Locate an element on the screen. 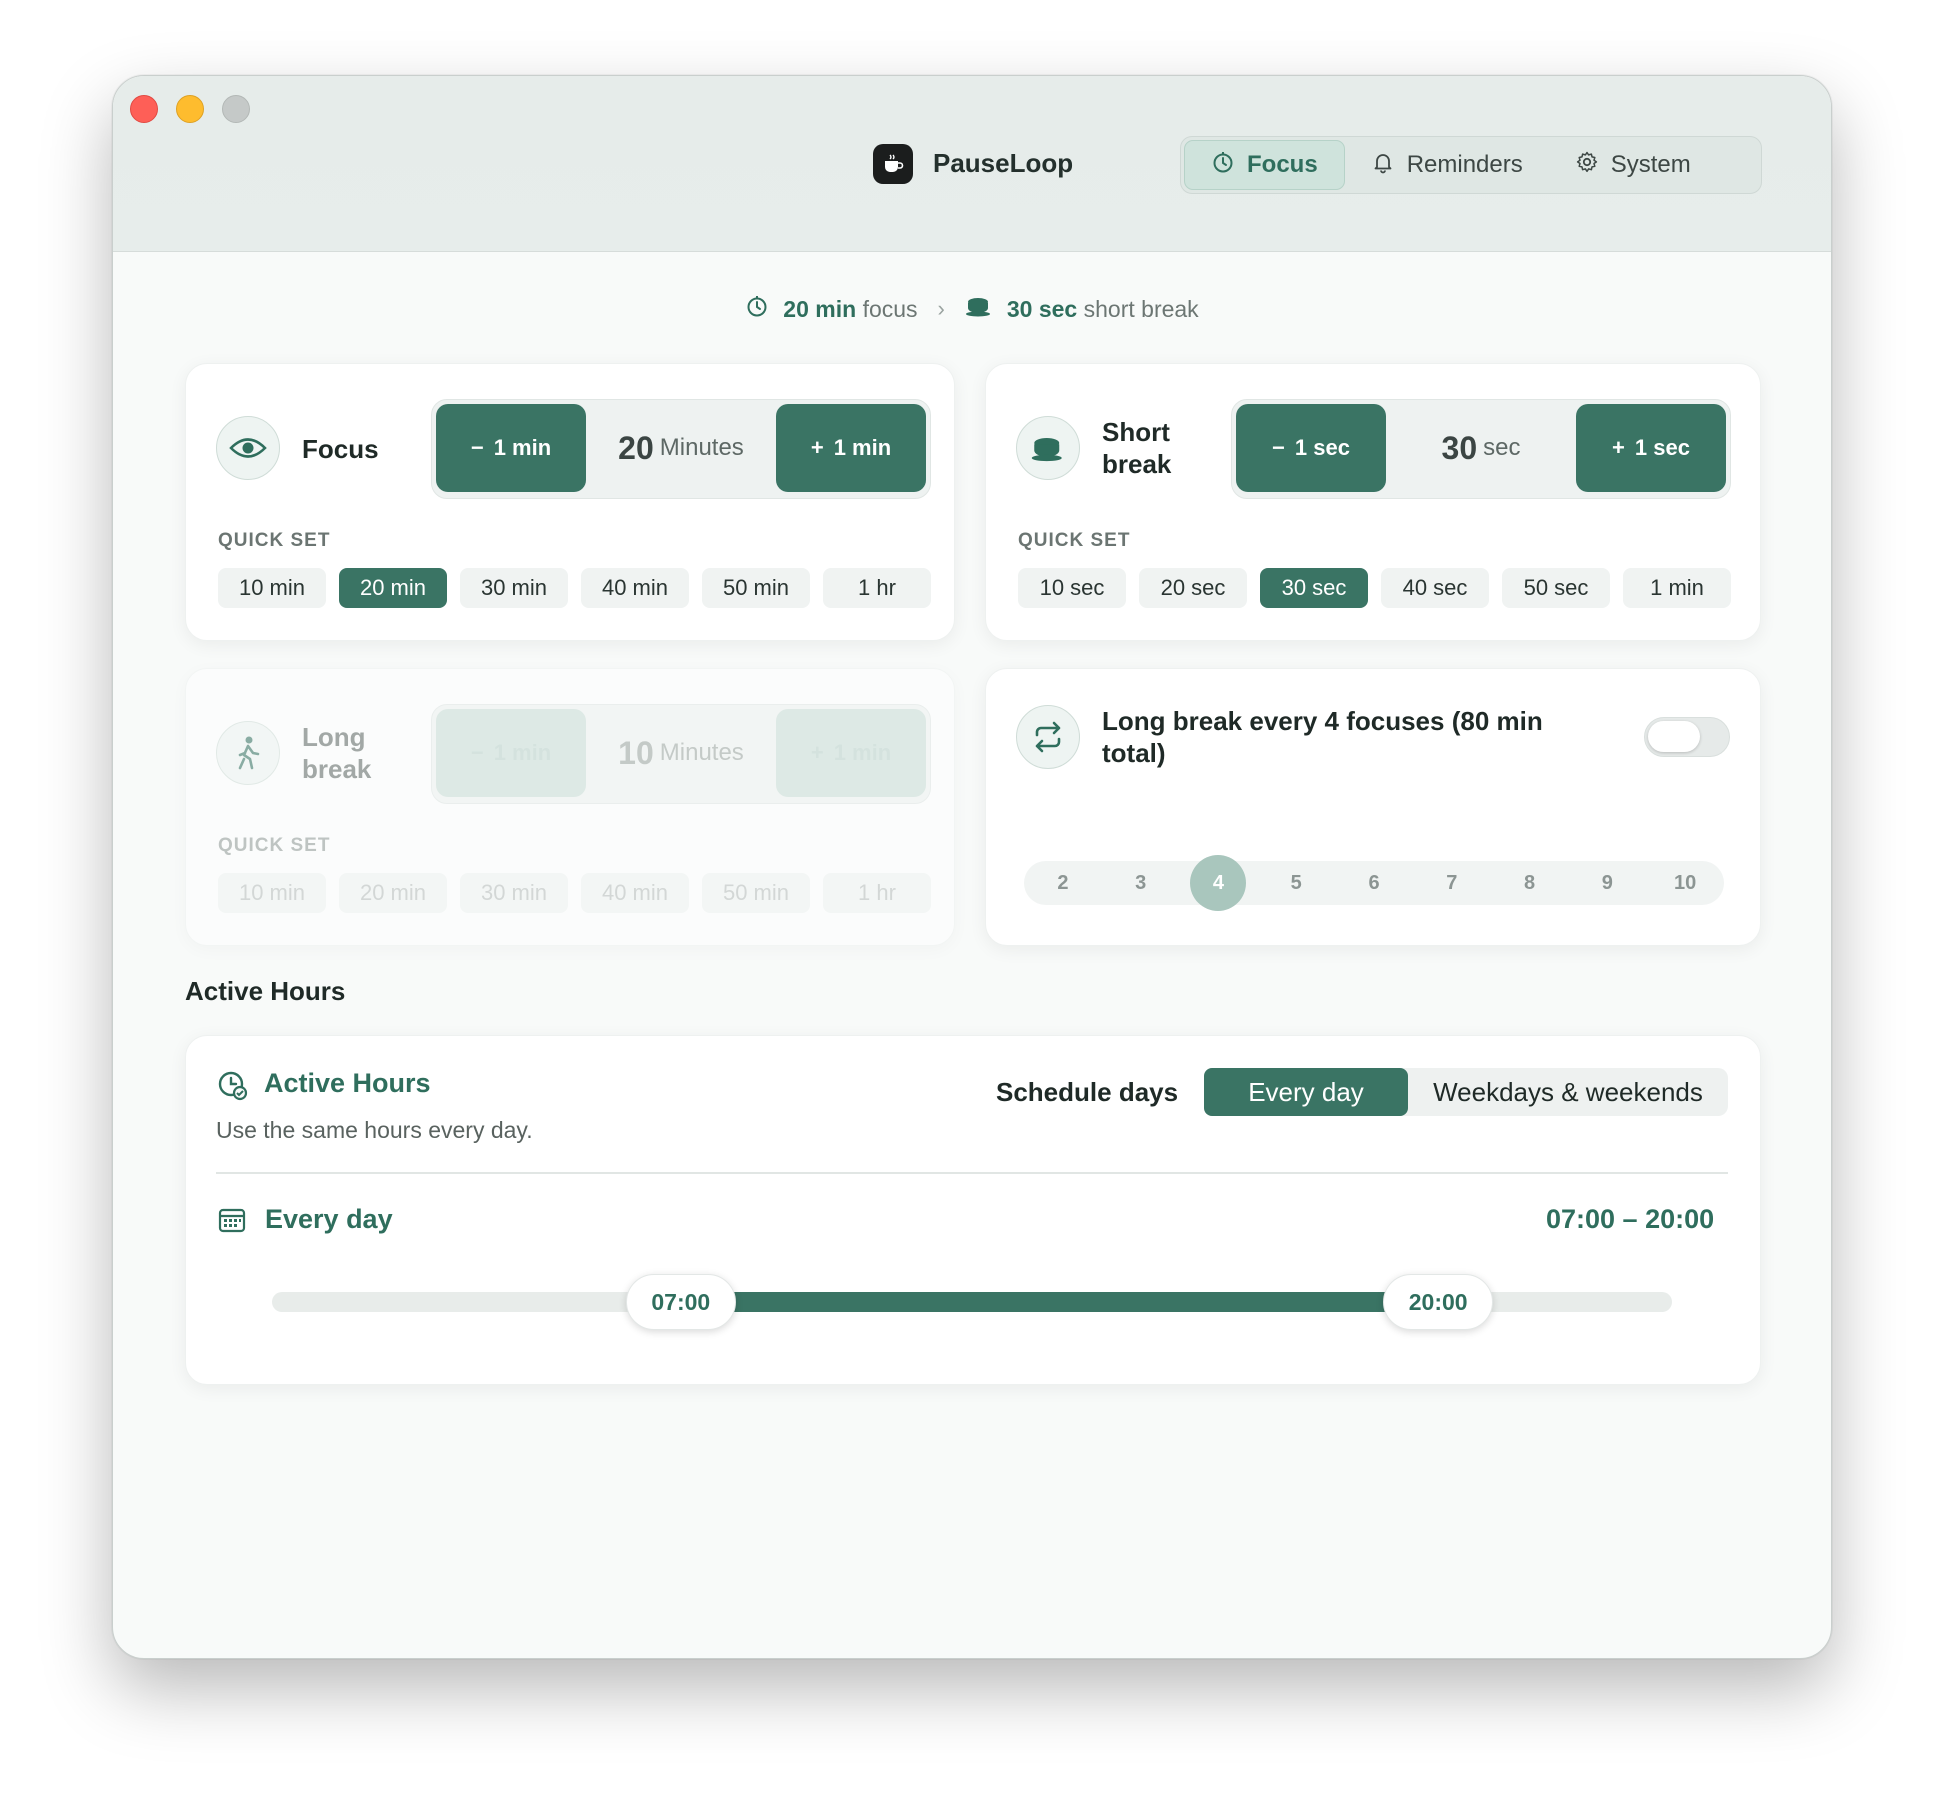  focus-chip: 1 hr is located at coordinates (877, 588).